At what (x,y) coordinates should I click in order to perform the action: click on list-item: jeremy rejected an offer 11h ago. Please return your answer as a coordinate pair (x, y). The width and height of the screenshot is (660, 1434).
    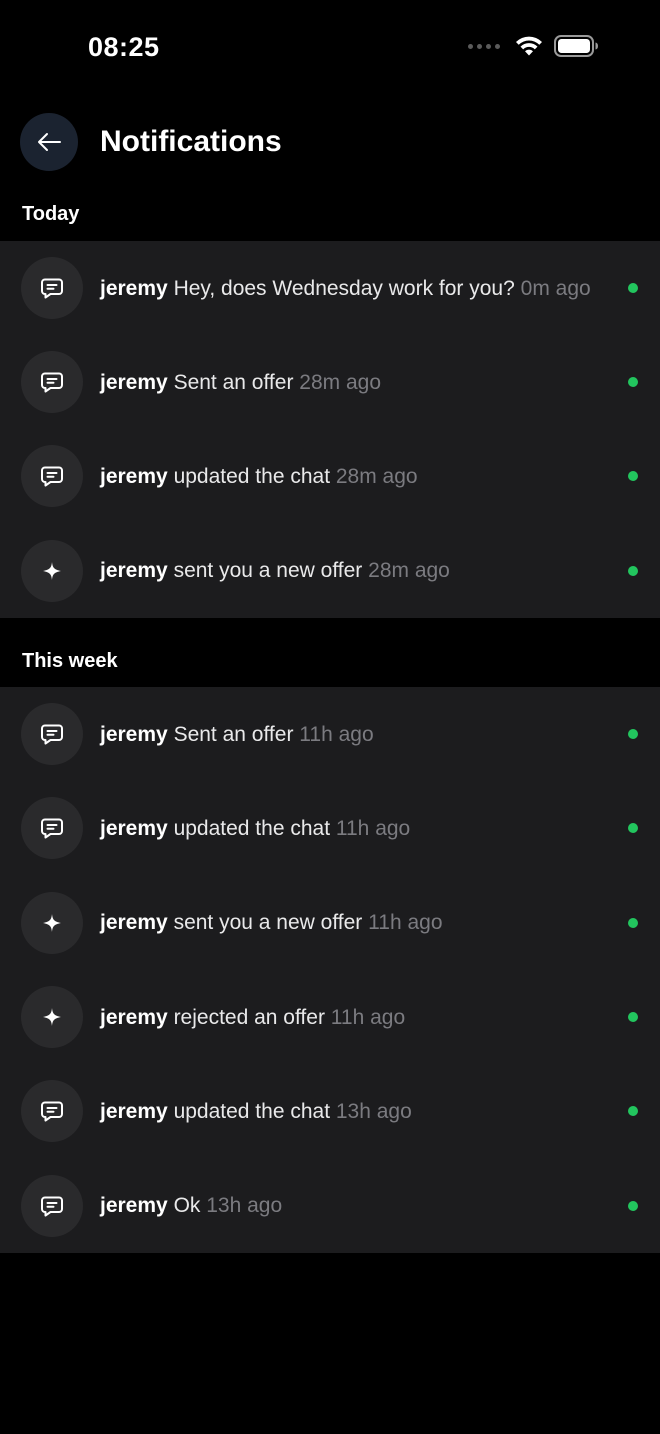
    Looking at the image, I should click on (330, 1017).